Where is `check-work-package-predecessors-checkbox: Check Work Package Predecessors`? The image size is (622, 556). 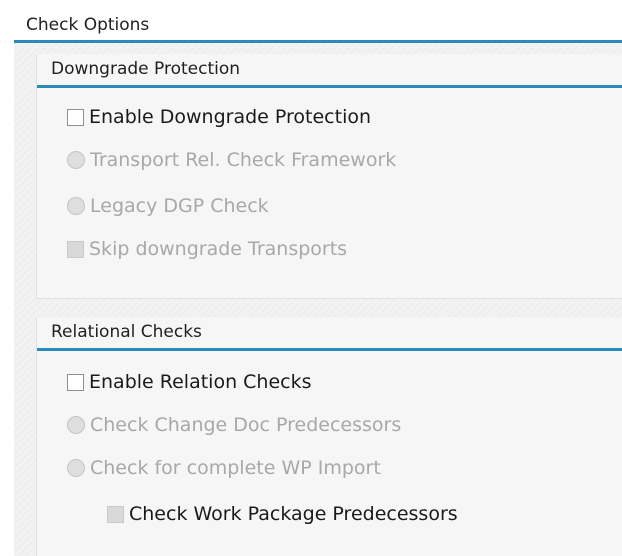 check-work-package-predecessors-checkbox: Check Work Package Predecessors is located at coordinates (282, 514).